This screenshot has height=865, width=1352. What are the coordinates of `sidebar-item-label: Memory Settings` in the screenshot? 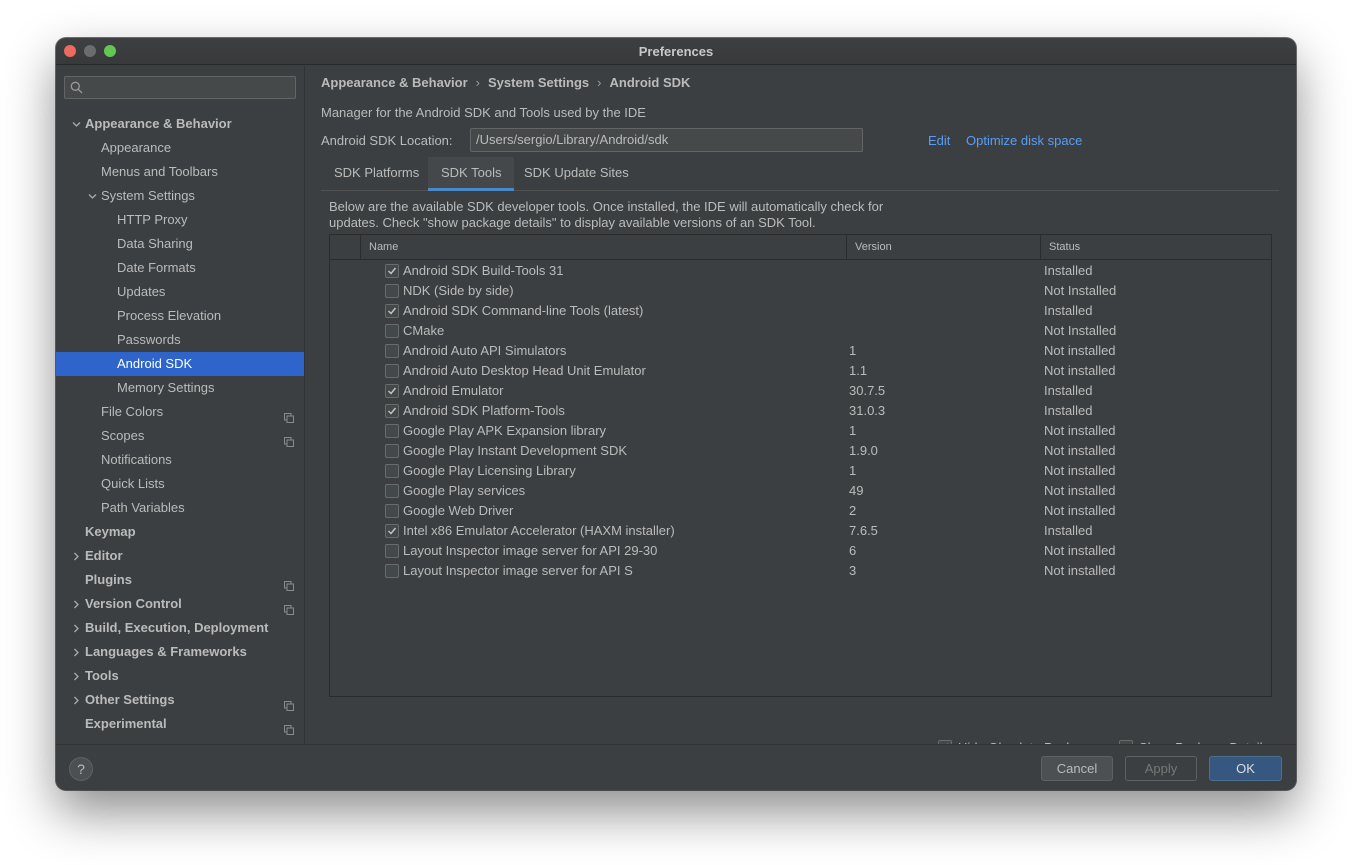 It's located at (166, 387).